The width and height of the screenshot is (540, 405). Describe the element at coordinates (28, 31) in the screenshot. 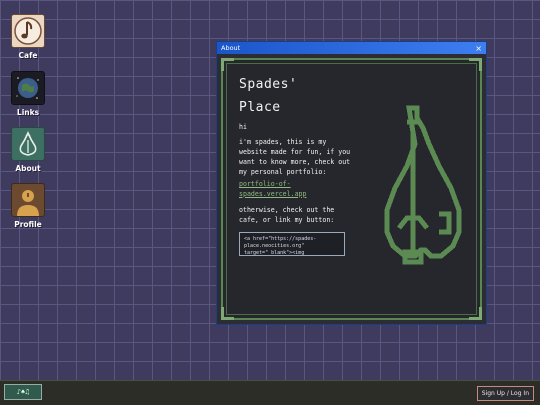

I see `music-note-icon` at that location.